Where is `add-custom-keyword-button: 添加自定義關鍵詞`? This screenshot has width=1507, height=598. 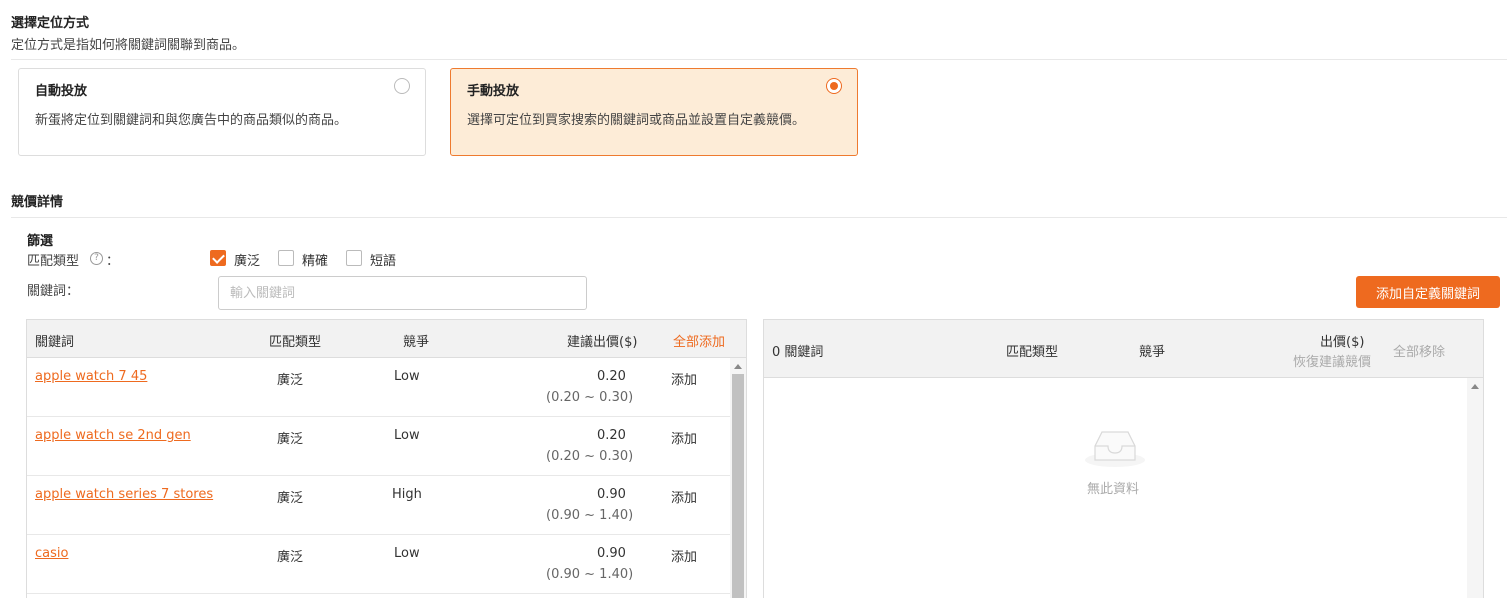
add-custom-keyword-button: 添加自定義關鍵詞 is located at coordinates (1428, 292).